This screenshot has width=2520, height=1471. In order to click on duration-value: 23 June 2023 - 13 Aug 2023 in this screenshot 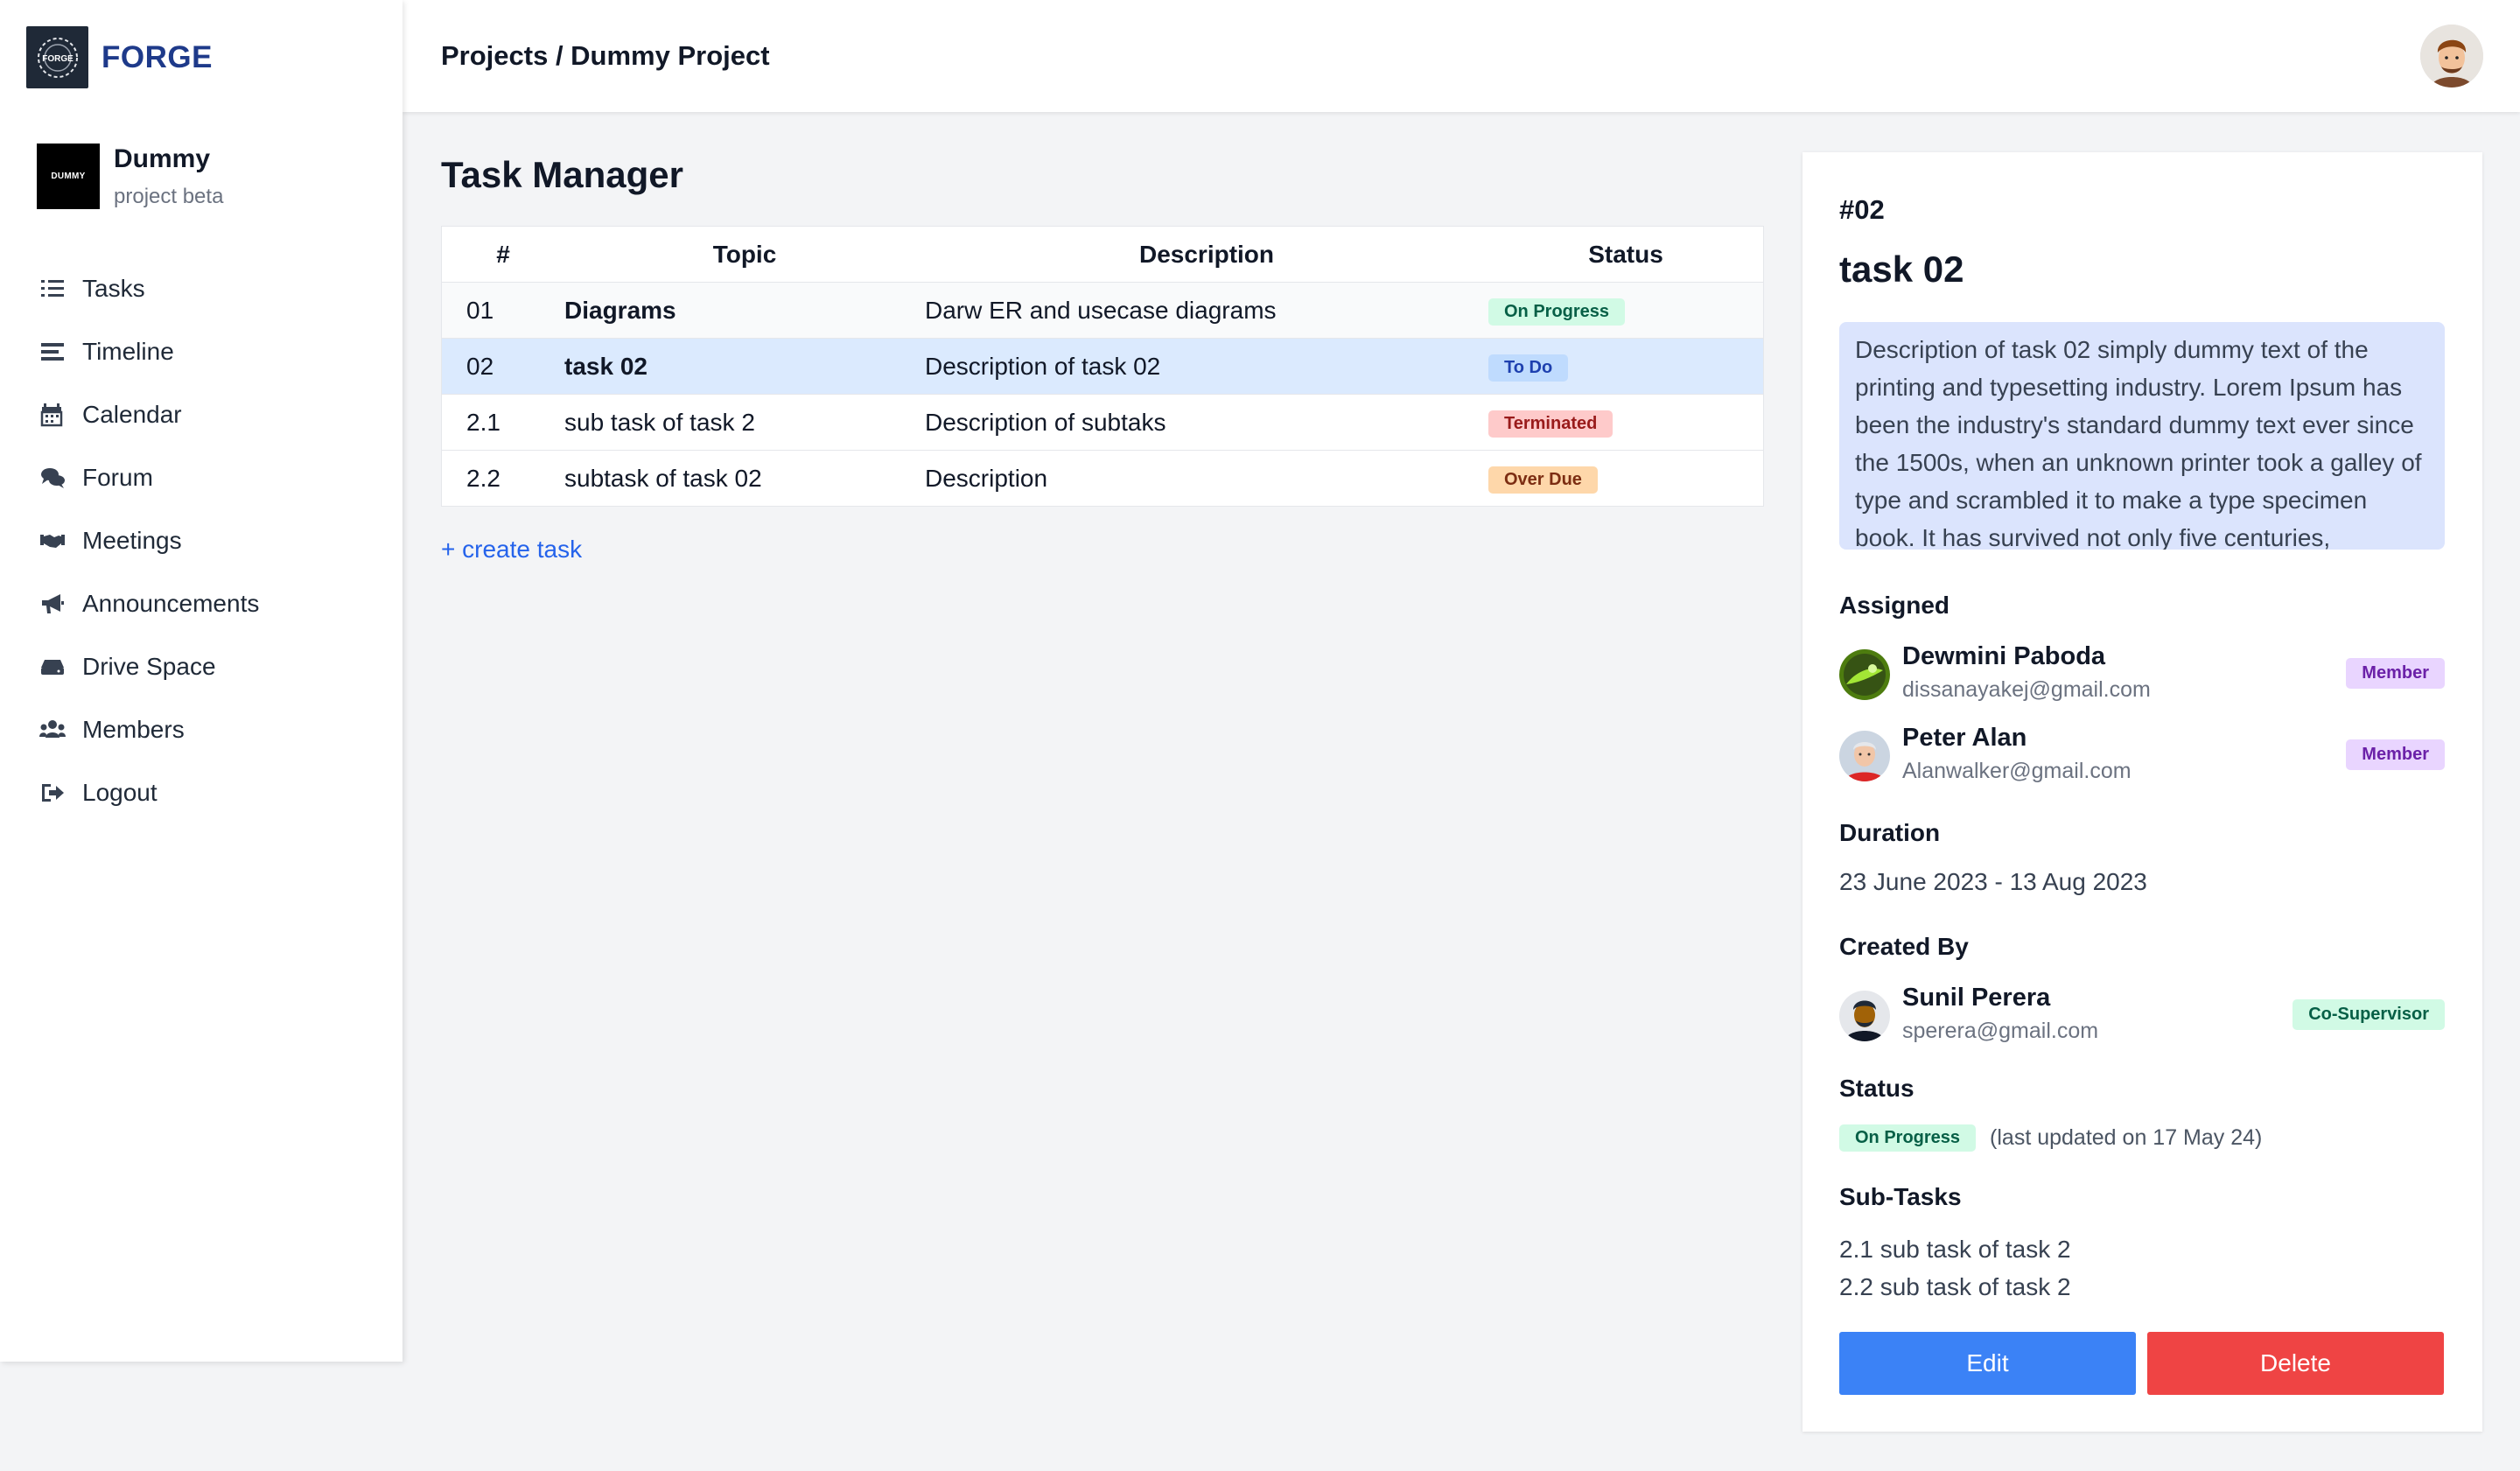, I will do `click(1993, 881)`.